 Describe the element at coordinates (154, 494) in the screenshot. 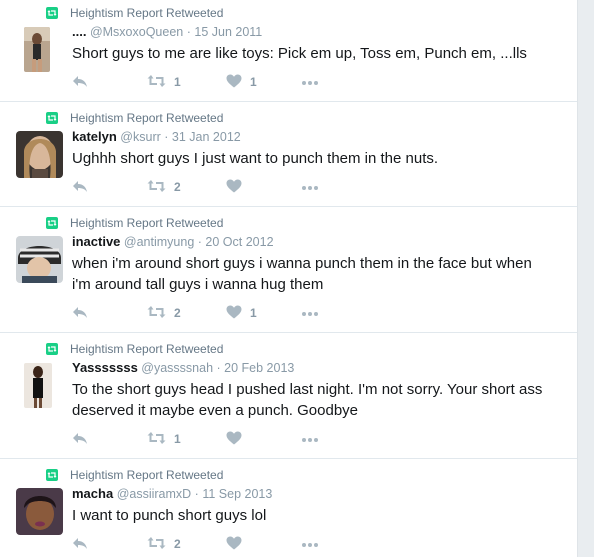

I see `handle: @assiiramxD` at that location.